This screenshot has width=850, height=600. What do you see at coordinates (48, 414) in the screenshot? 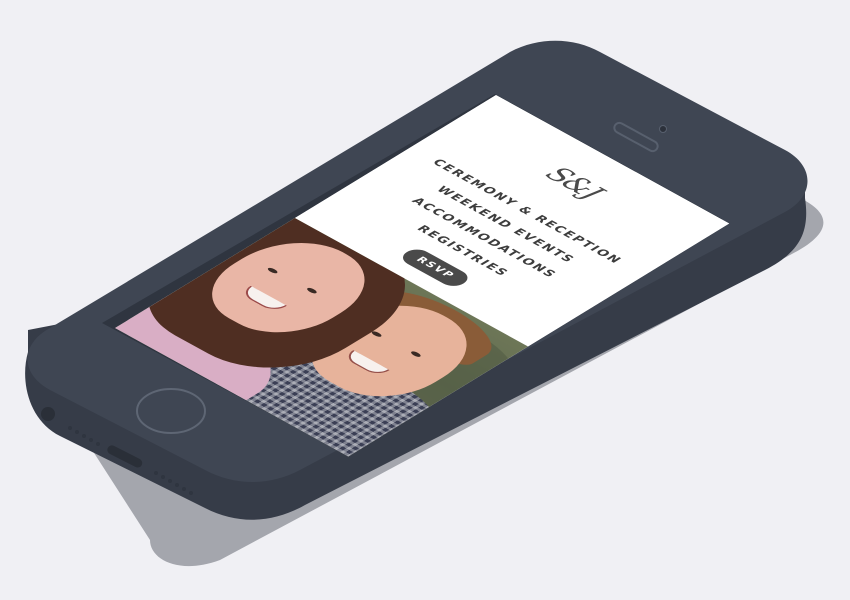
I see `headphone-jack` at bounding box center [48, 414].